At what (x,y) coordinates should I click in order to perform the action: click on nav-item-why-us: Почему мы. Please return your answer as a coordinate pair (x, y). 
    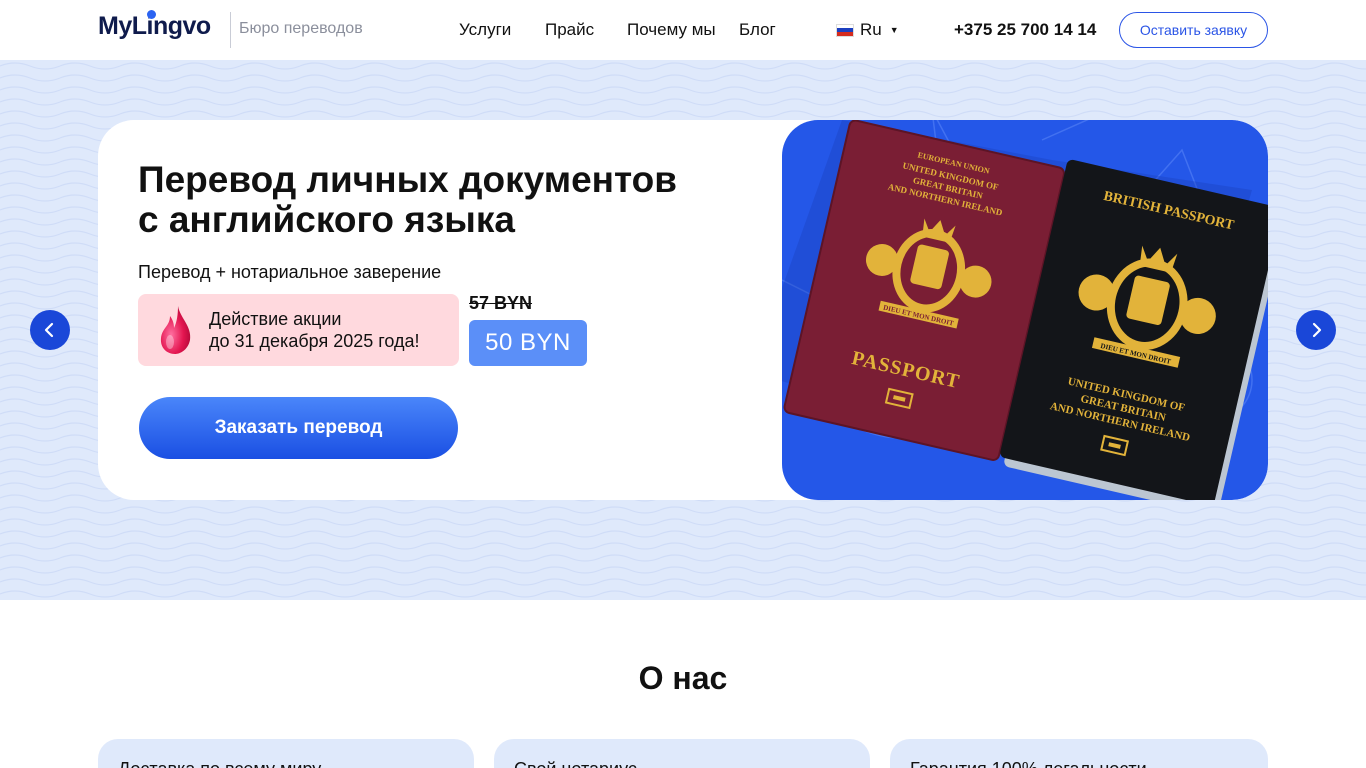
    Looking at the image, I should click on (671, 30).